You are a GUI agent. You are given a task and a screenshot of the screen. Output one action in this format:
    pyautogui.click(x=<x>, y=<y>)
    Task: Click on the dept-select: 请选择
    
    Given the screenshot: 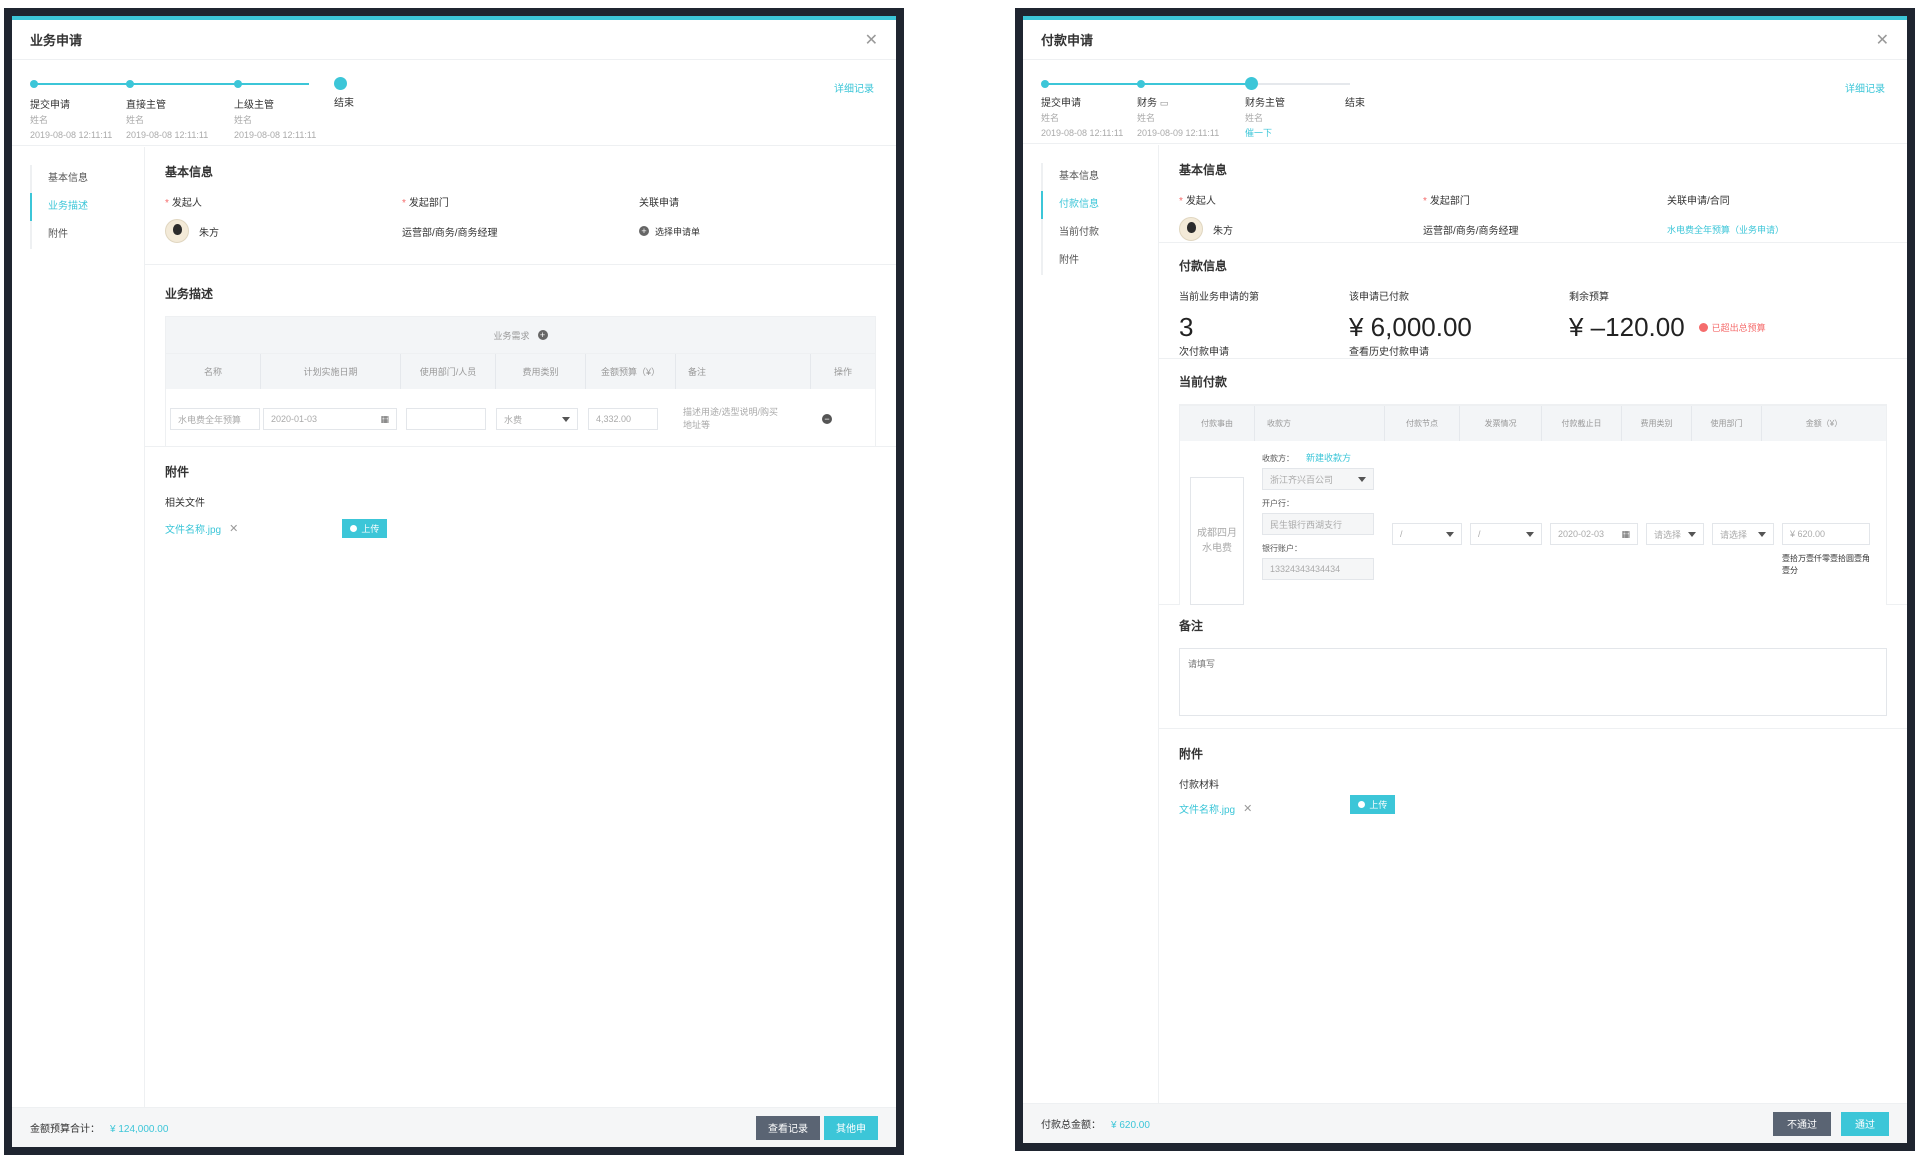 What is the action you would take?
    pyautogui.click(x=1743, y=534)
    